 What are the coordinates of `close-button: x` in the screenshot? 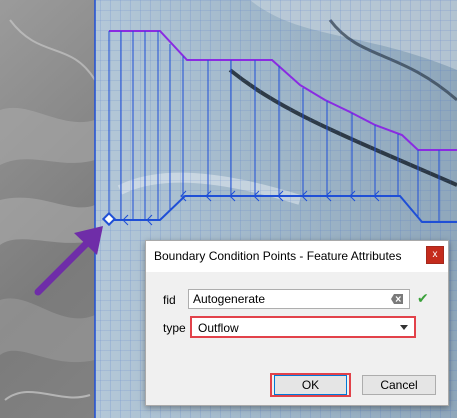 It's located at (435, 255).